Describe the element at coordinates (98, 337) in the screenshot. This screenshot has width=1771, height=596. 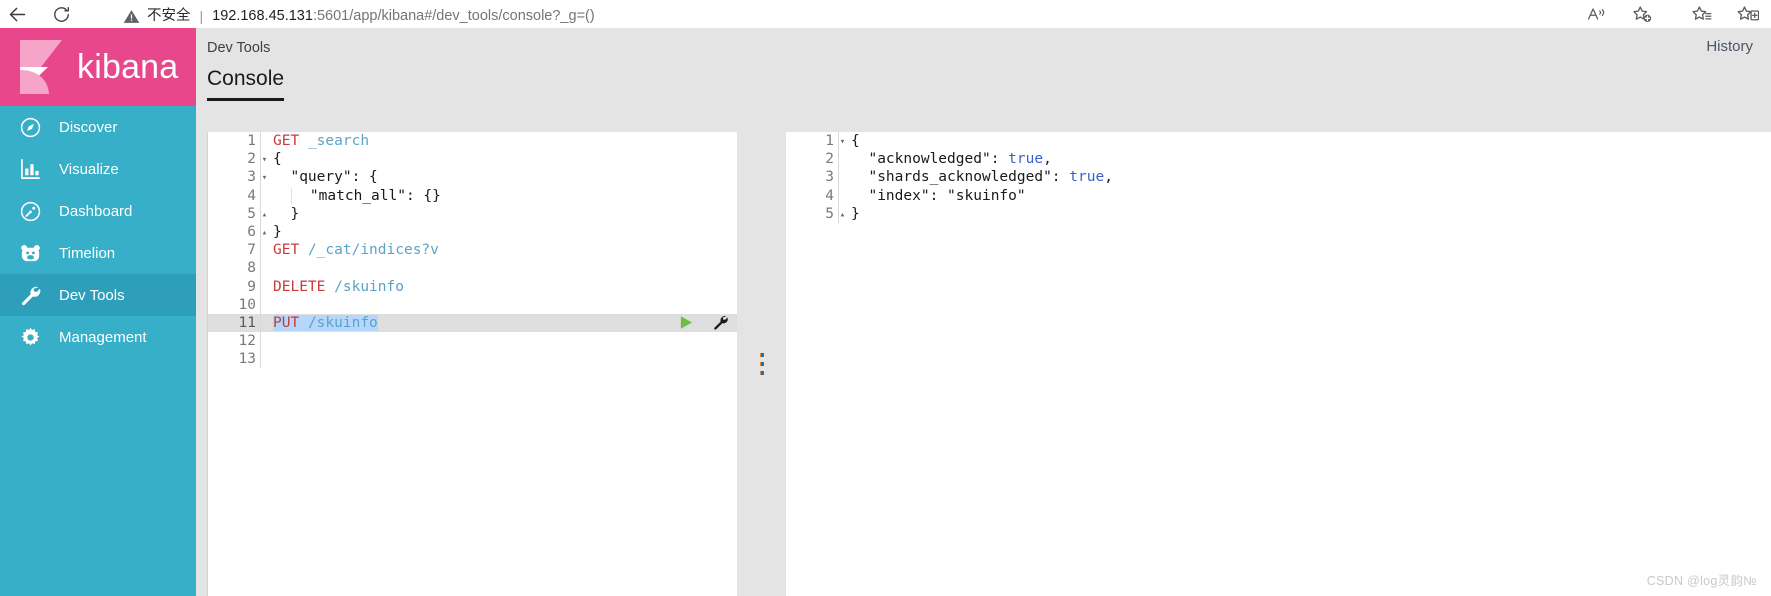
I see `sidebar-item-management: Management` at that location.